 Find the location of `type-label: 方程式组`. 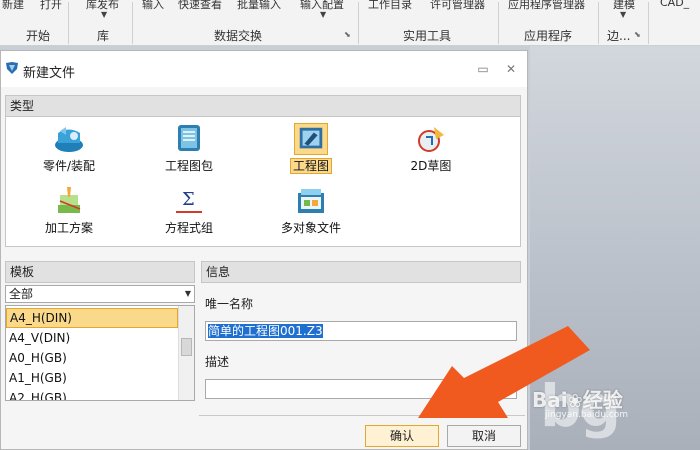

type-label: 方程式组 is located at coordinates (188, 228).